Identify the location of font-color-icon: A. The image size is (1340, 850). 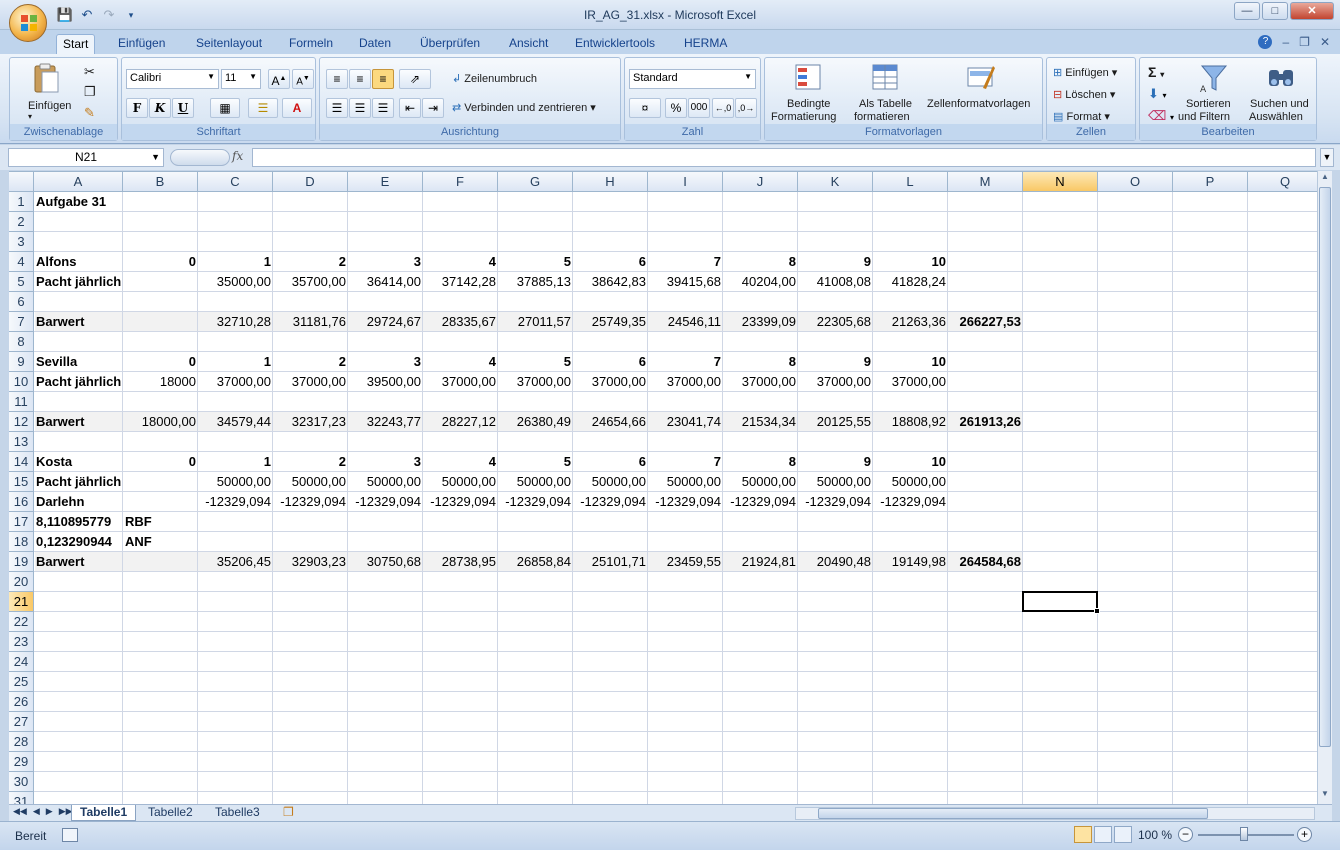
(297, 108).